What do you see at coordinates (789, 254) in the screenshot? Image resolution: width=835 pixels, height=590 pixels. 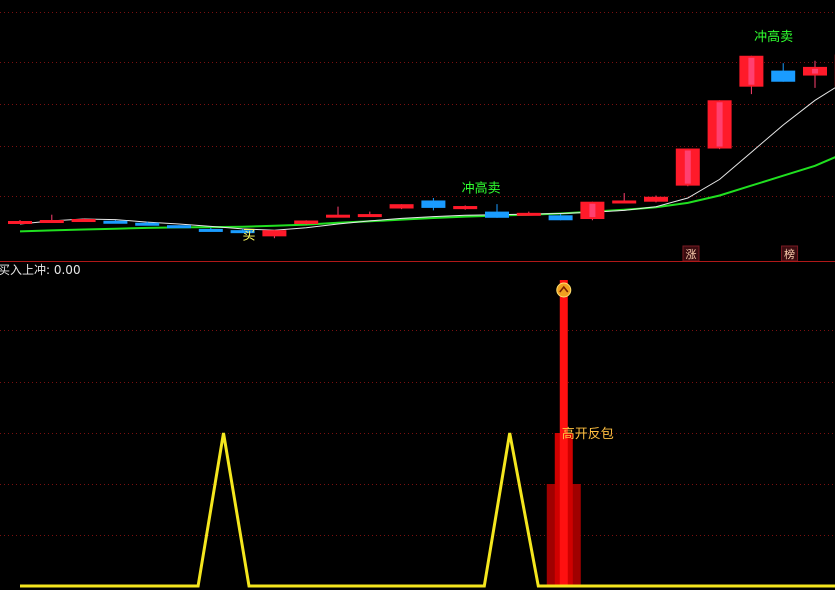 I see `marker-label-1: 榜` at bounding box center [789, 254].